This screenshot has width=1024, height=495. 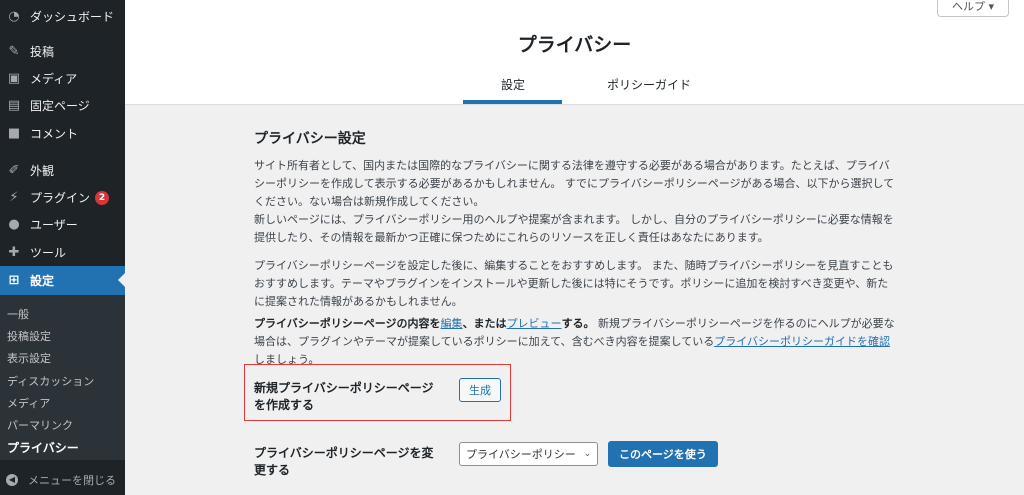 What do you see at coordinates (42, 52) in the screenshot?
I see `sidebar-item-label: 投稿` at bounding box center [42, 52].